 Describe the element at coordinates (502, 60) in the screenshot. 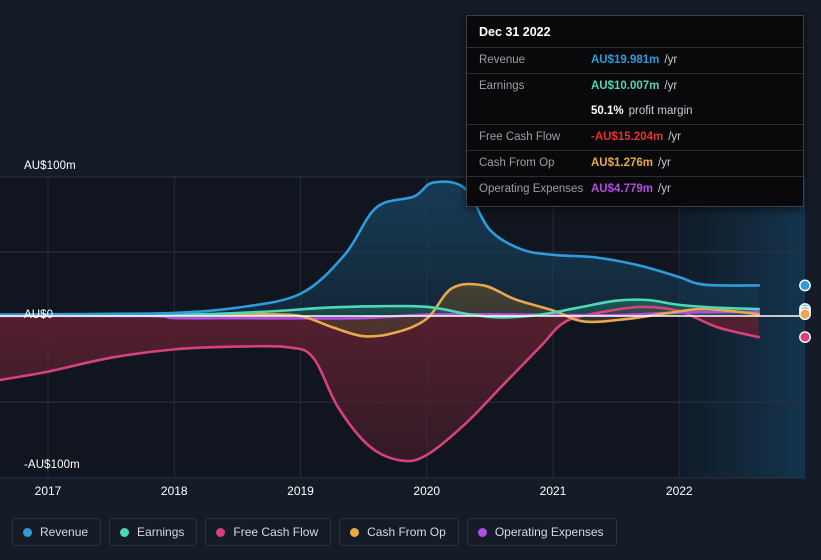

I see `tooltip-row-label: Revenue` at that location.